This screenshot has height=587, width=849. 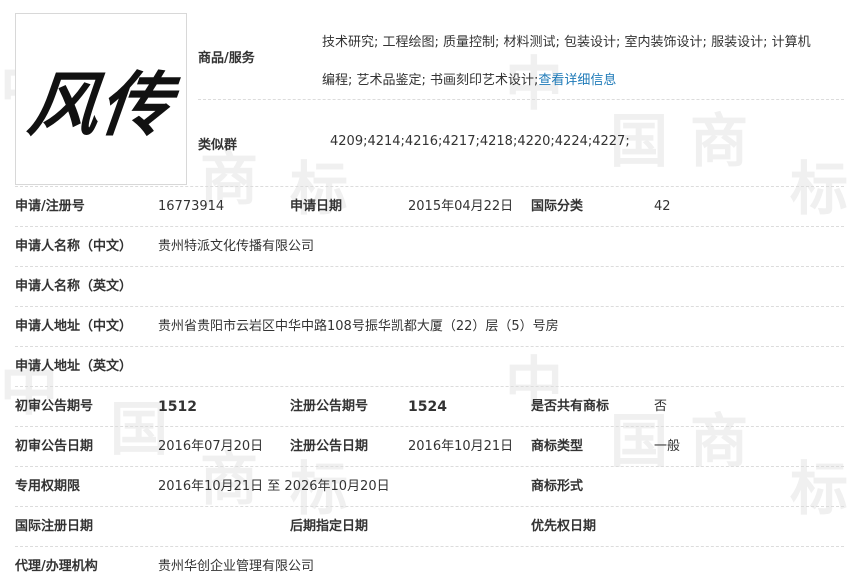 I want to click on mark-type-label: 商标类型, so click(x=557, y=446).